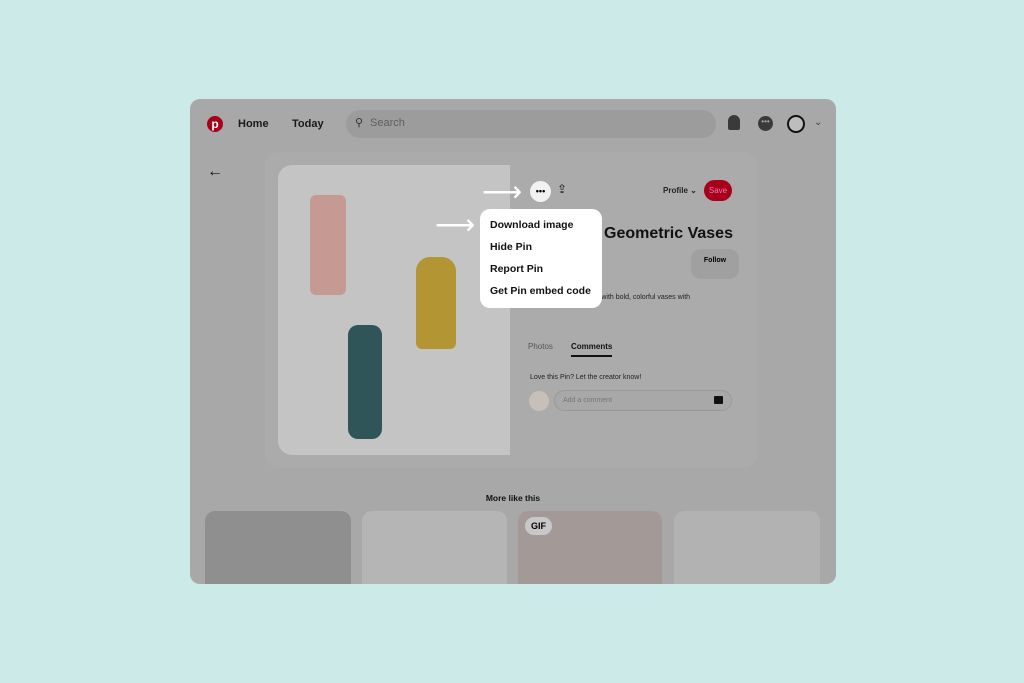 This screenshot has width=1024, height=683. I want to click on bell-icon, so click(734, 122).